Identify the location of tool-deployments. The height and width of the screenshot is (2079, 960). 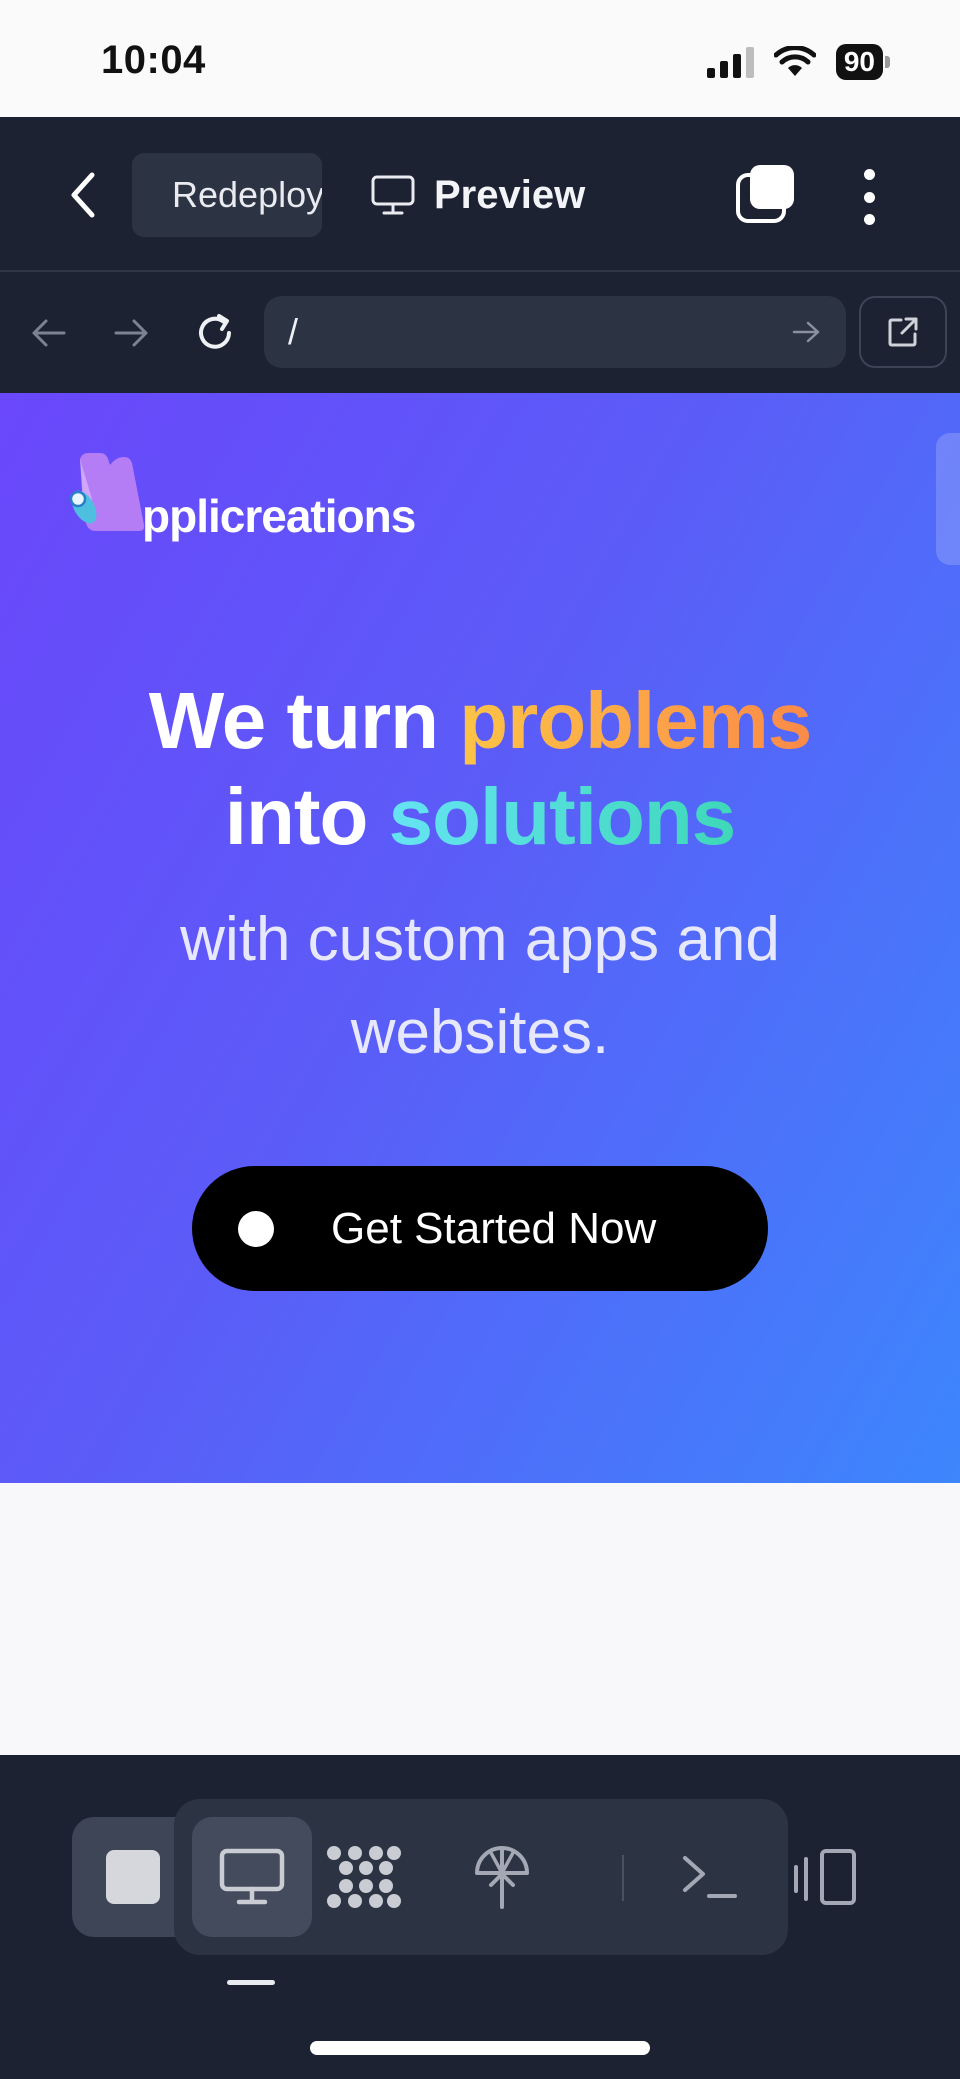
(502, 1877).